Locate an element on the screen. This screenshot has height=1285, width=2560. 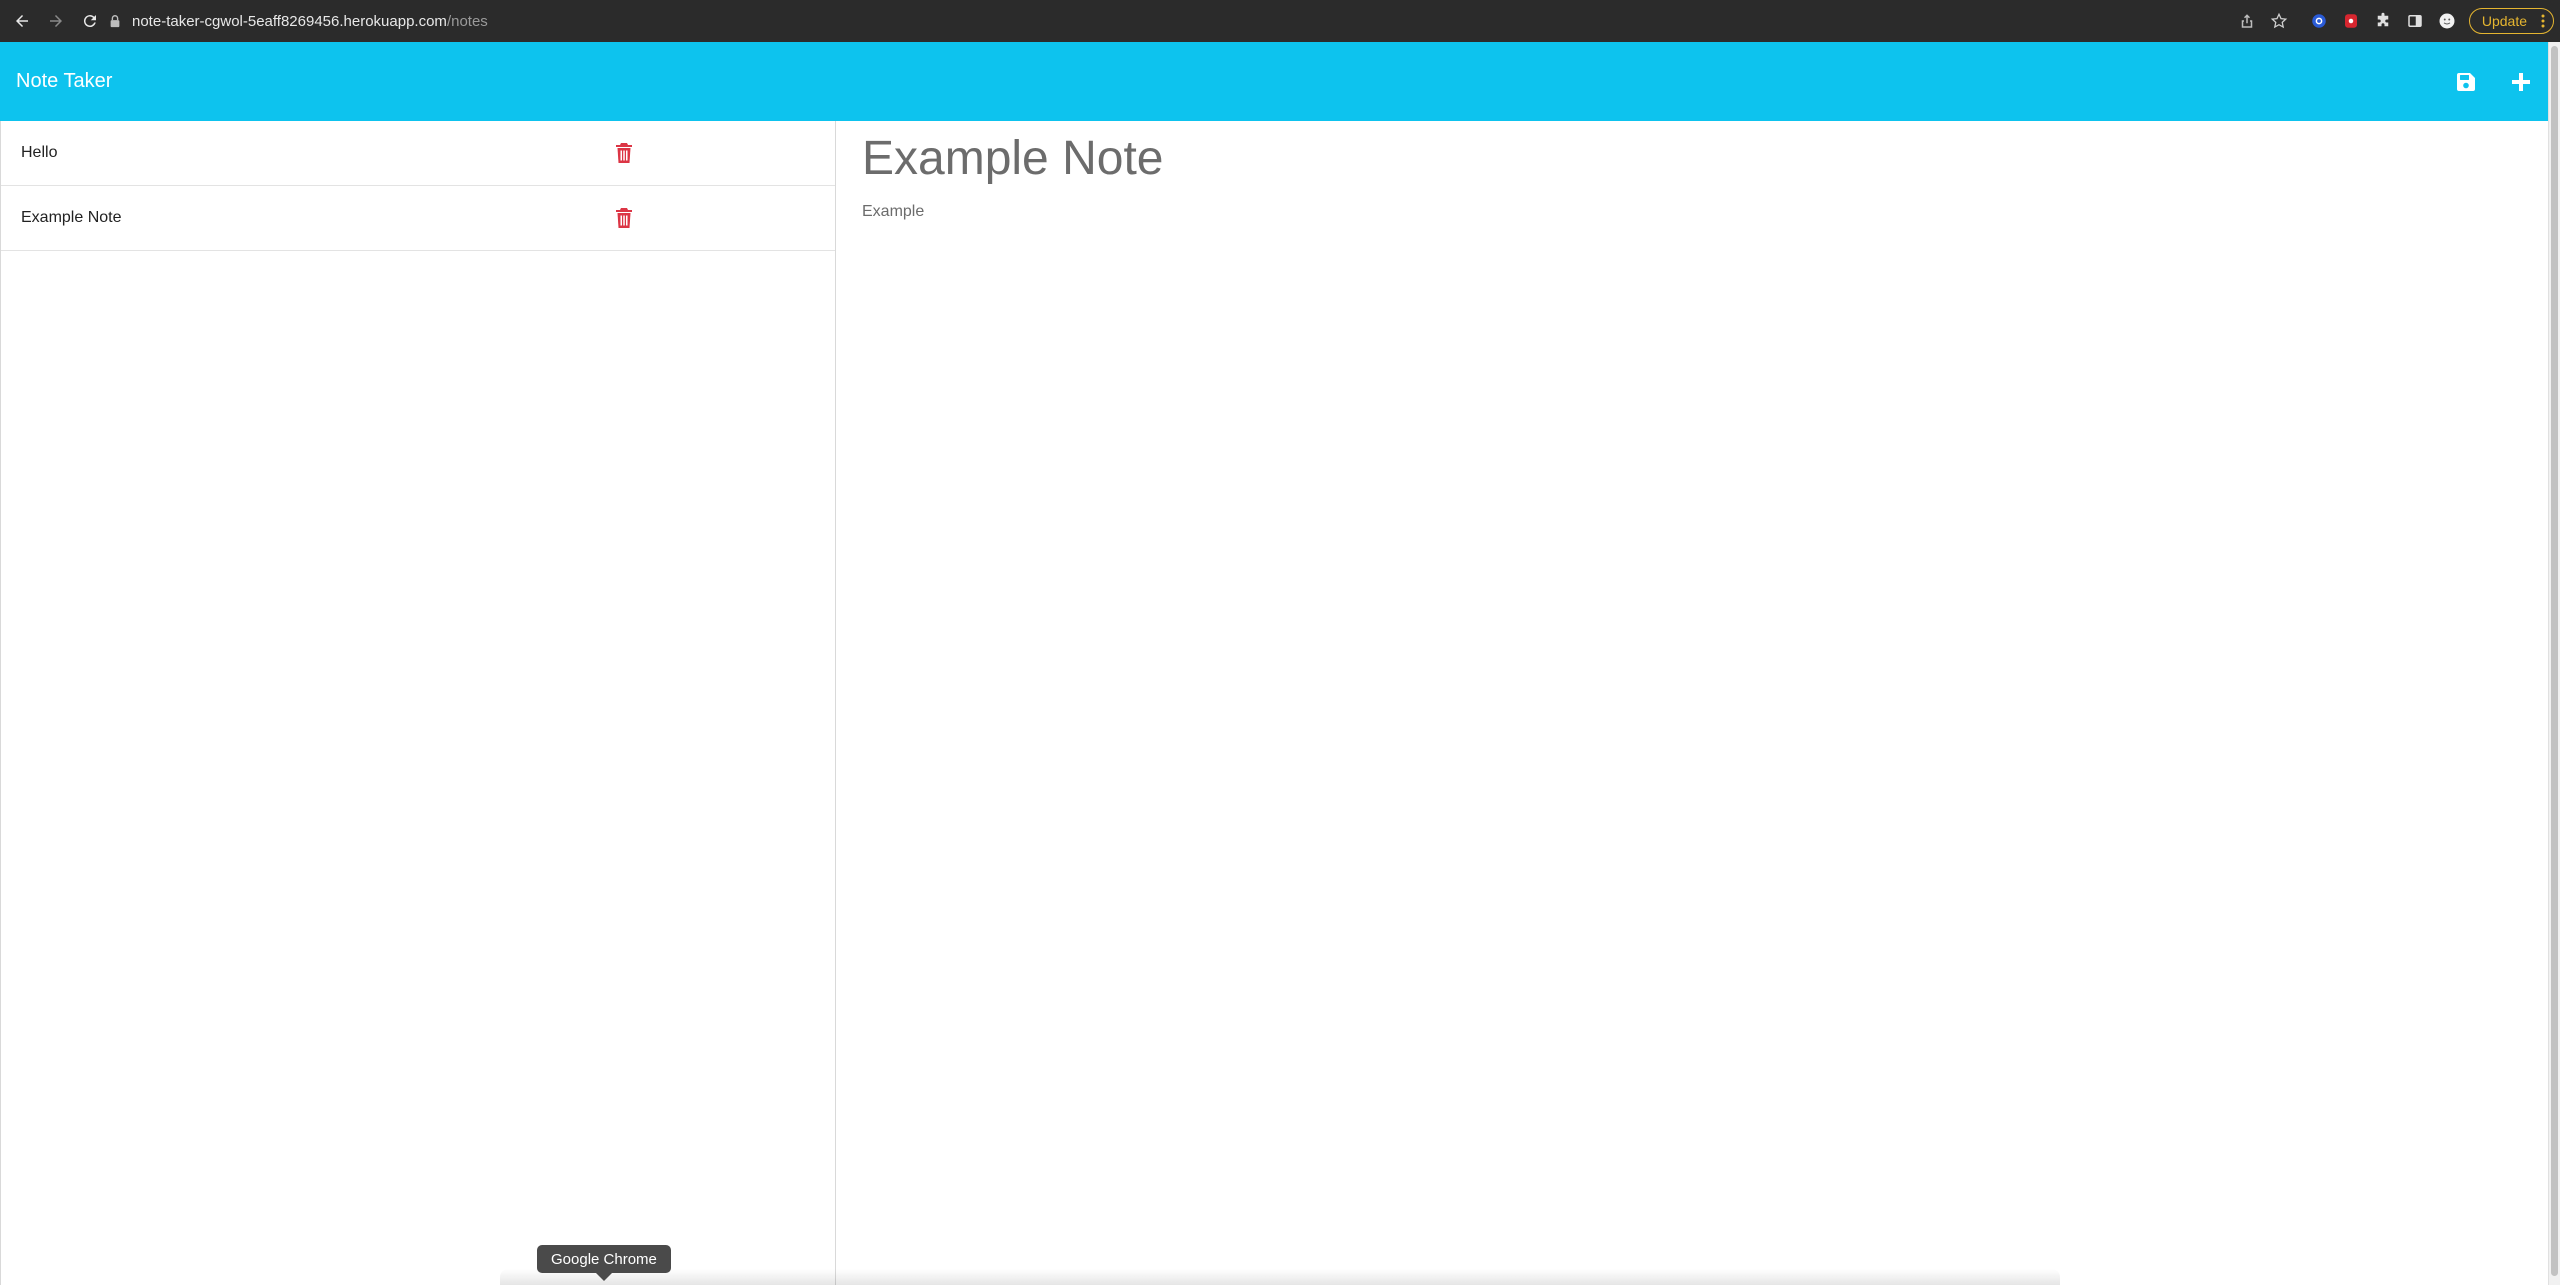
app-navbar: Note Taker is located at coordinates (1274, 81).